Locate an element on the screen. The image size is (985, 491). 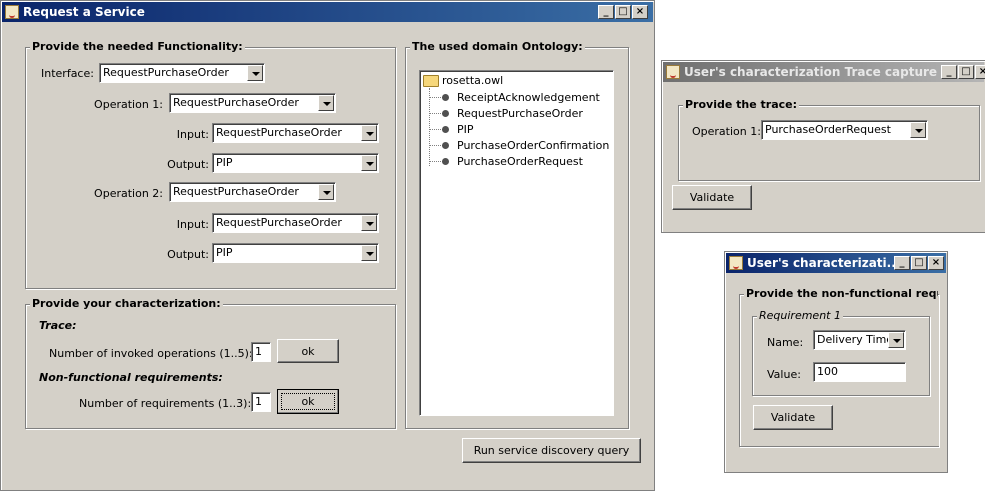
characterization-legend: Provide your characterization: is located at coordinates (126, 303).